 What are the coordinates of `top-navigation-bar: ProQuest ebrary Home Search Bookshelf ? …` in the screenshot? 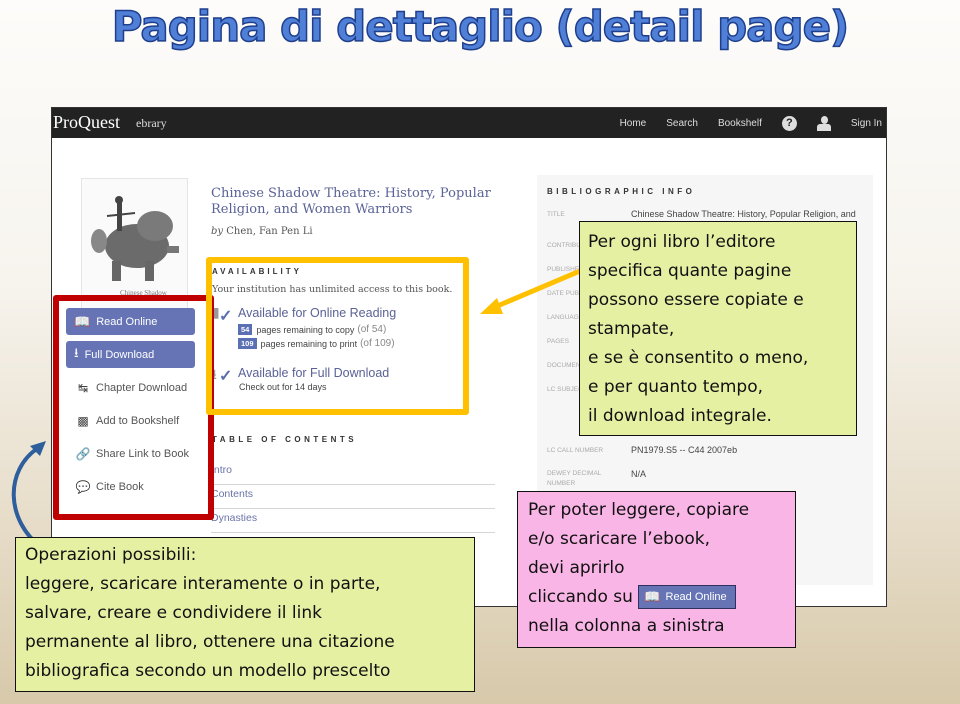 It's located at (469, 123).